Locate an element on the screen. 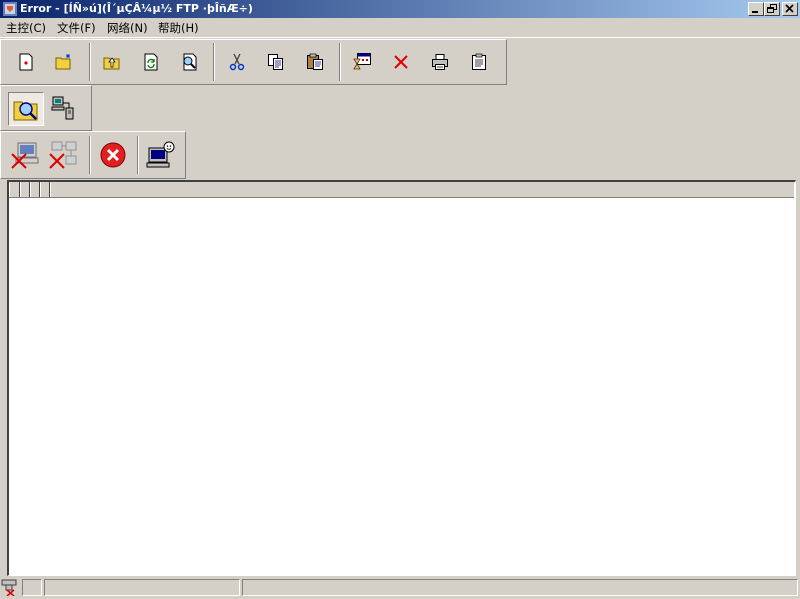 This screenshot has height=599, width=800. remote-user-button is located at coordinates (161, 155).